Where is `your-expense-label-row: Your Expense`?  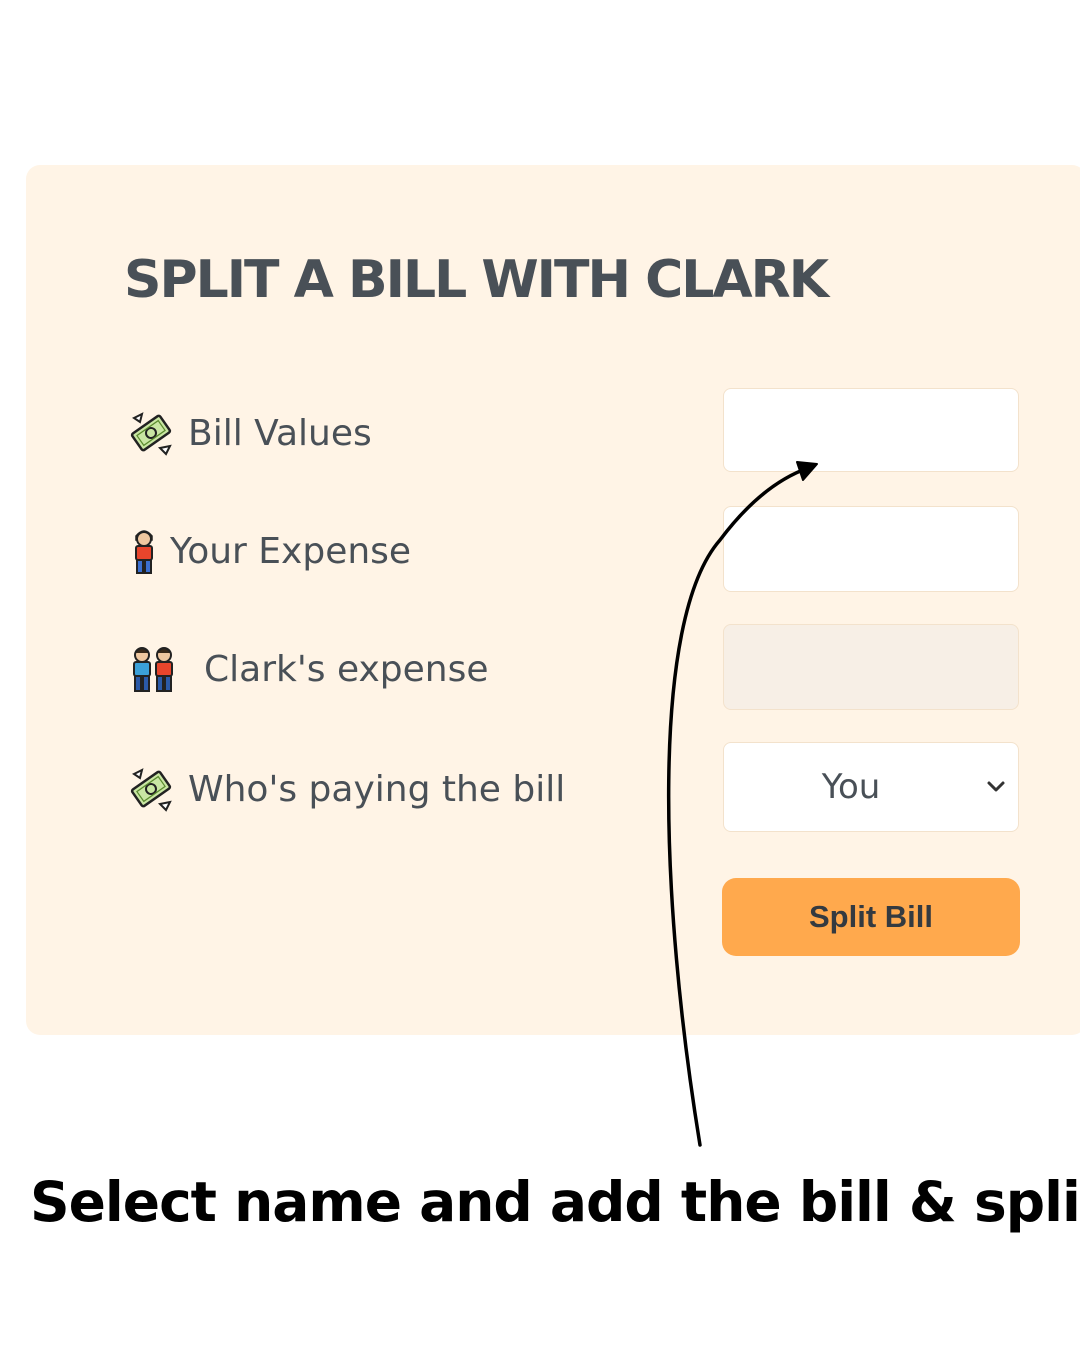
your-expense-label-row: Your Expense is located at coordinates (269, 551).